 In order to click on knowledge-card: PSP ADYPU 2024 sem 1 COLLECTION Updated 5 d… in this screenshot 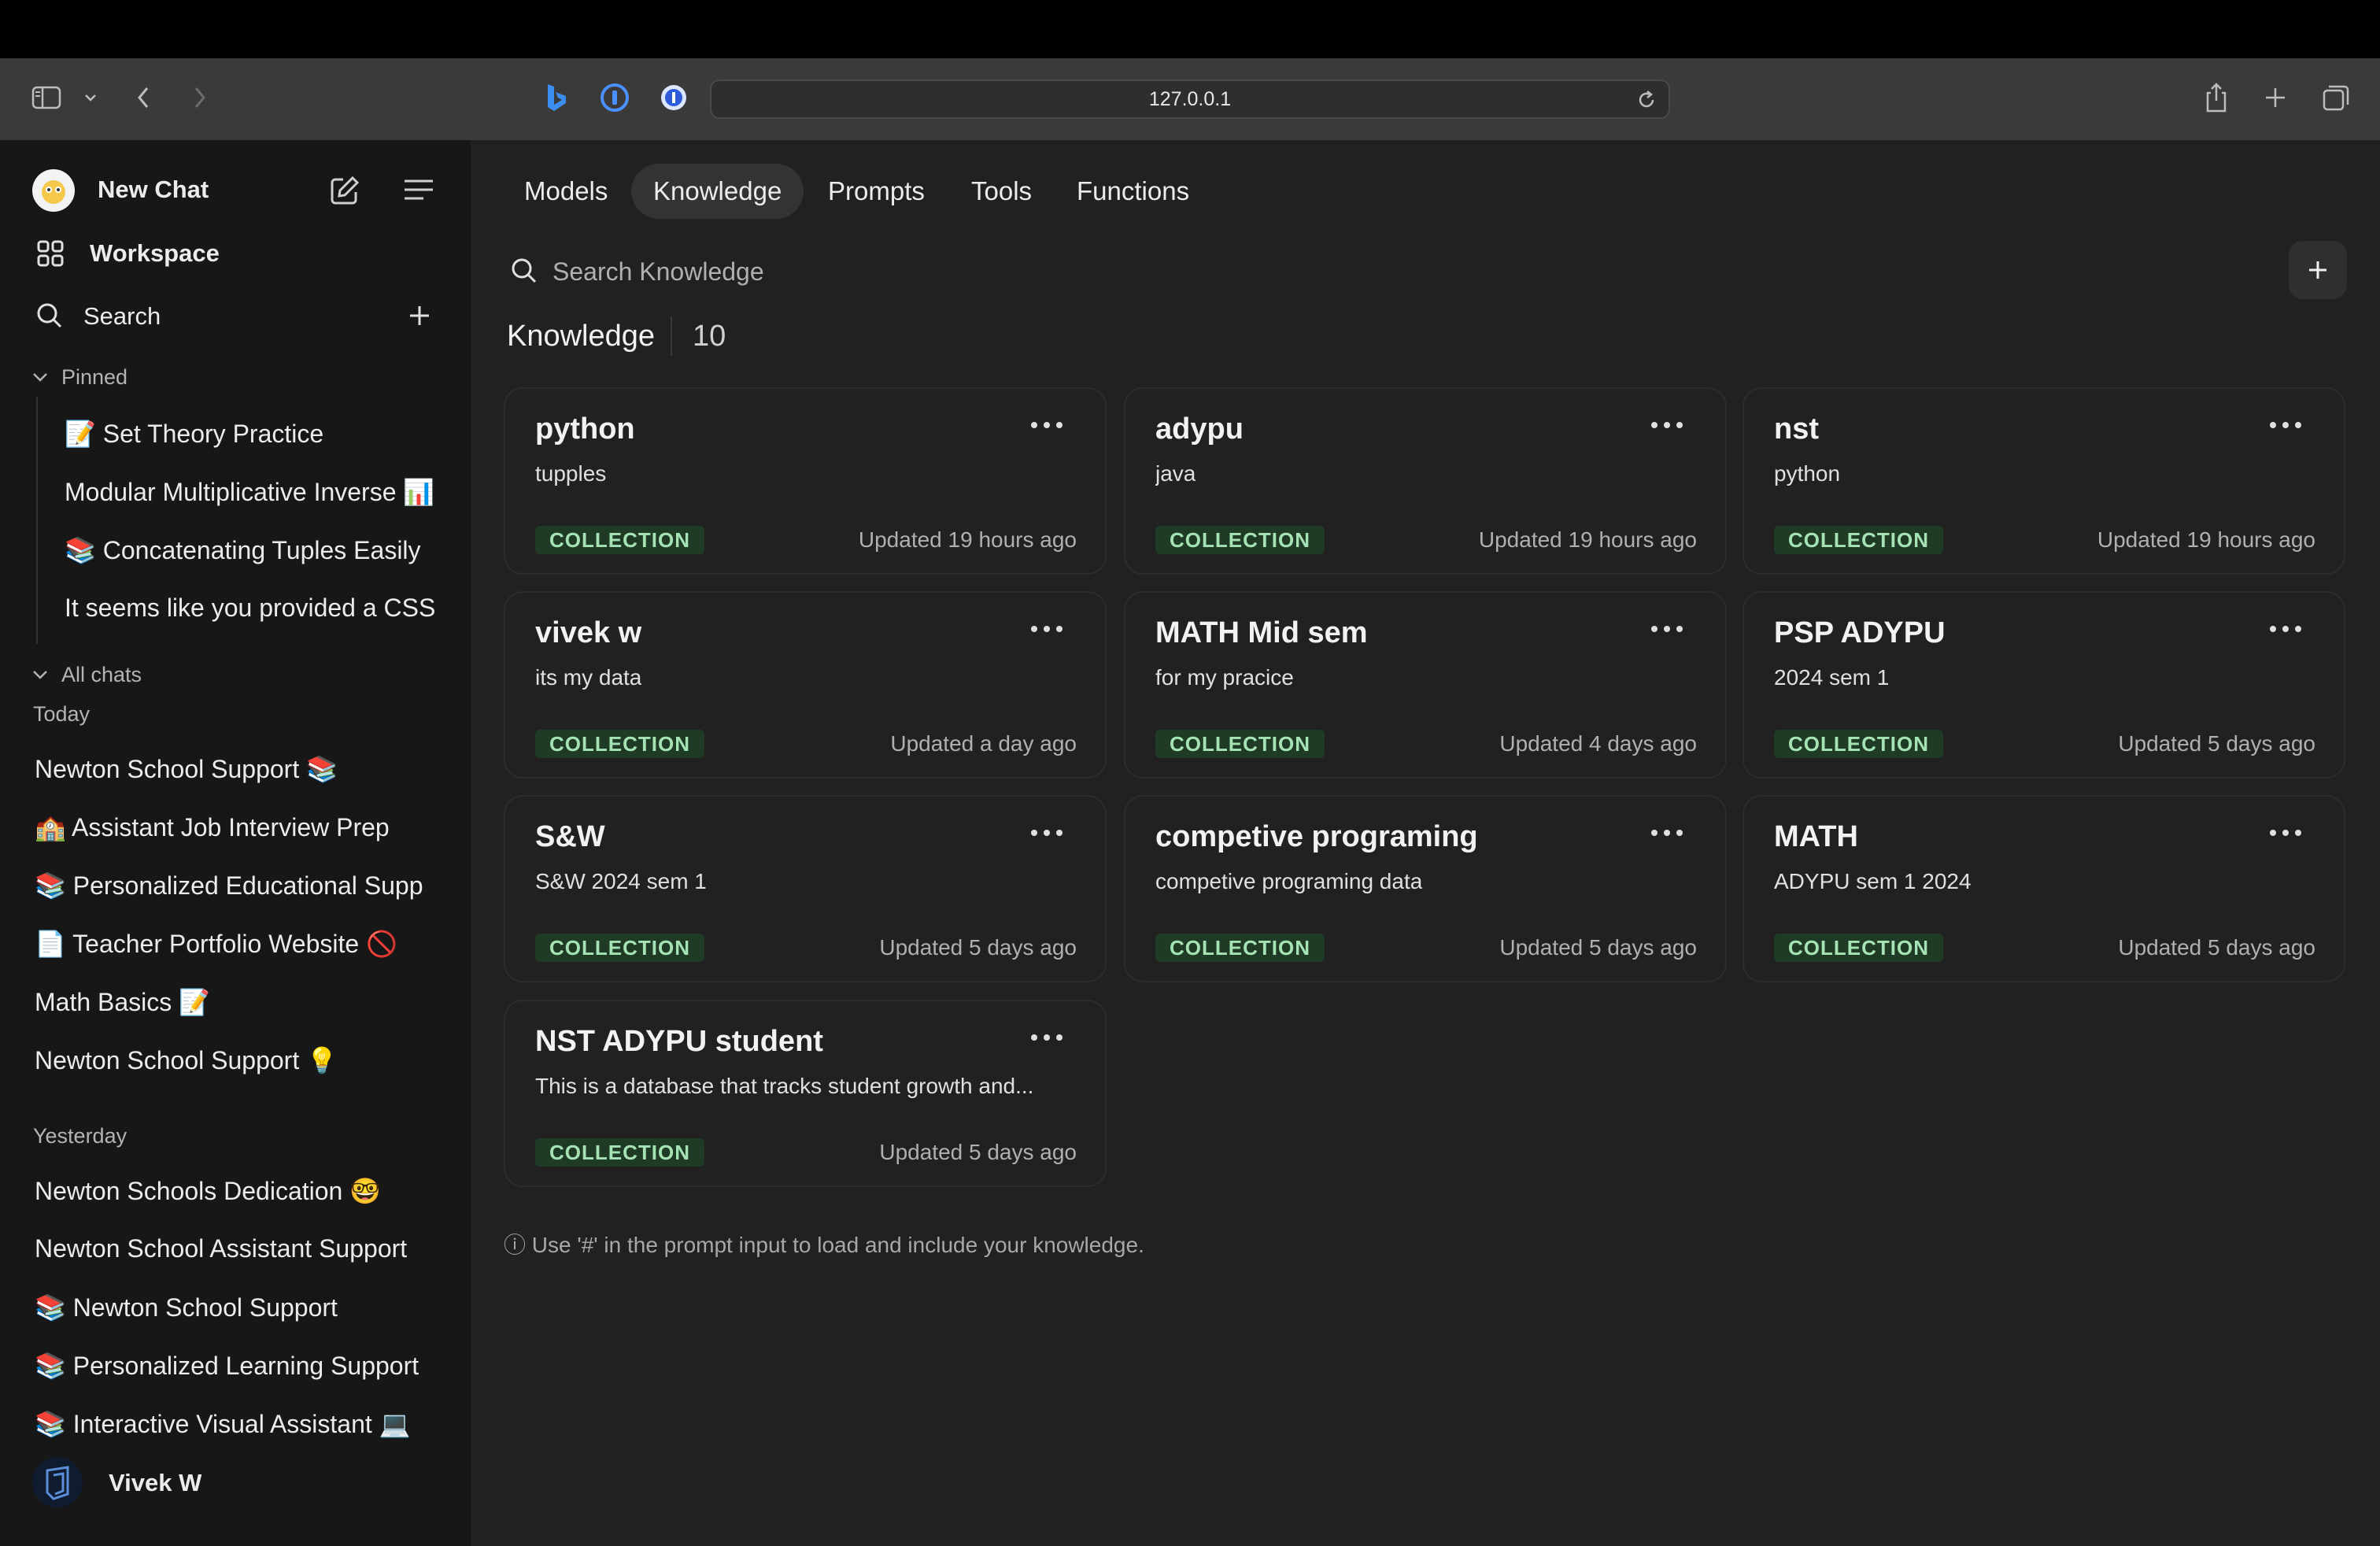, I will do `click(2044, 685)`.